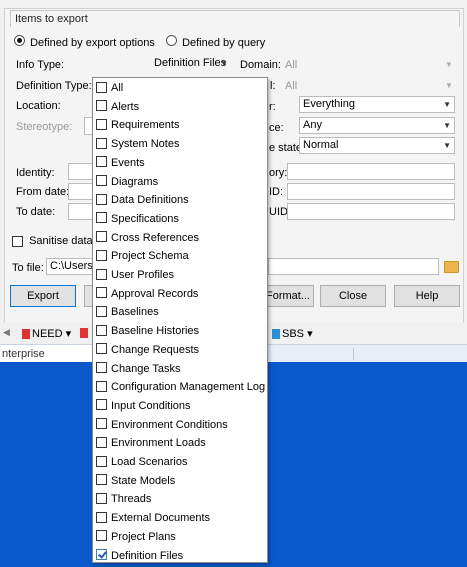 This screenshot has width=467, height=567. What do you see at coordinates (377, 104) in the screenshot?
I see `row3-combo: Everything ▼` at bounding box center [377, 104].